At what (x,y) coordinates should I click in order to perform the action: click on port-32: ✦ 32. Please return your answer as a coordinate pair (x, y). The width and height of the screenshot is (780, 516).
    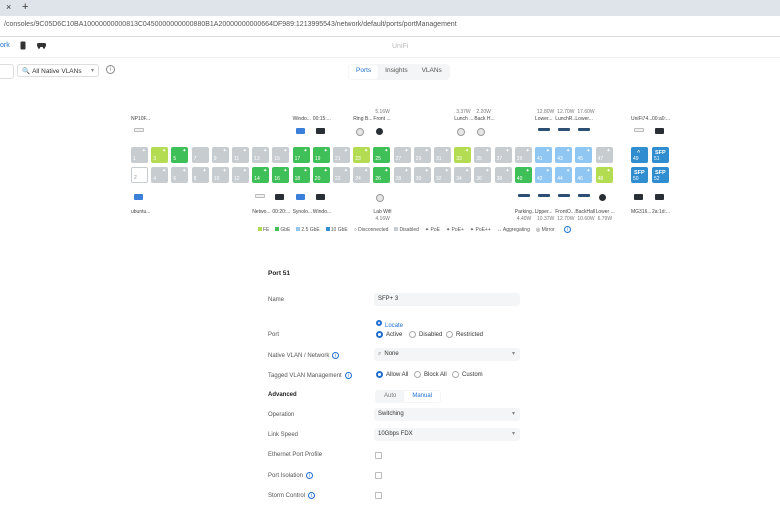
    Looking at the image, I should click on (442, 175).